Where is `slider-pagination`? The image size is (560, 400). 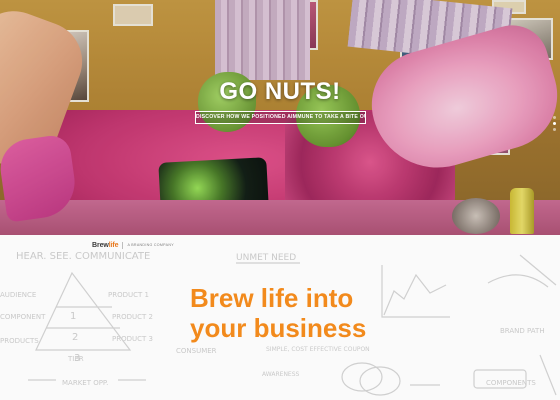 slider-pagination is located at coordinates (555, 125).